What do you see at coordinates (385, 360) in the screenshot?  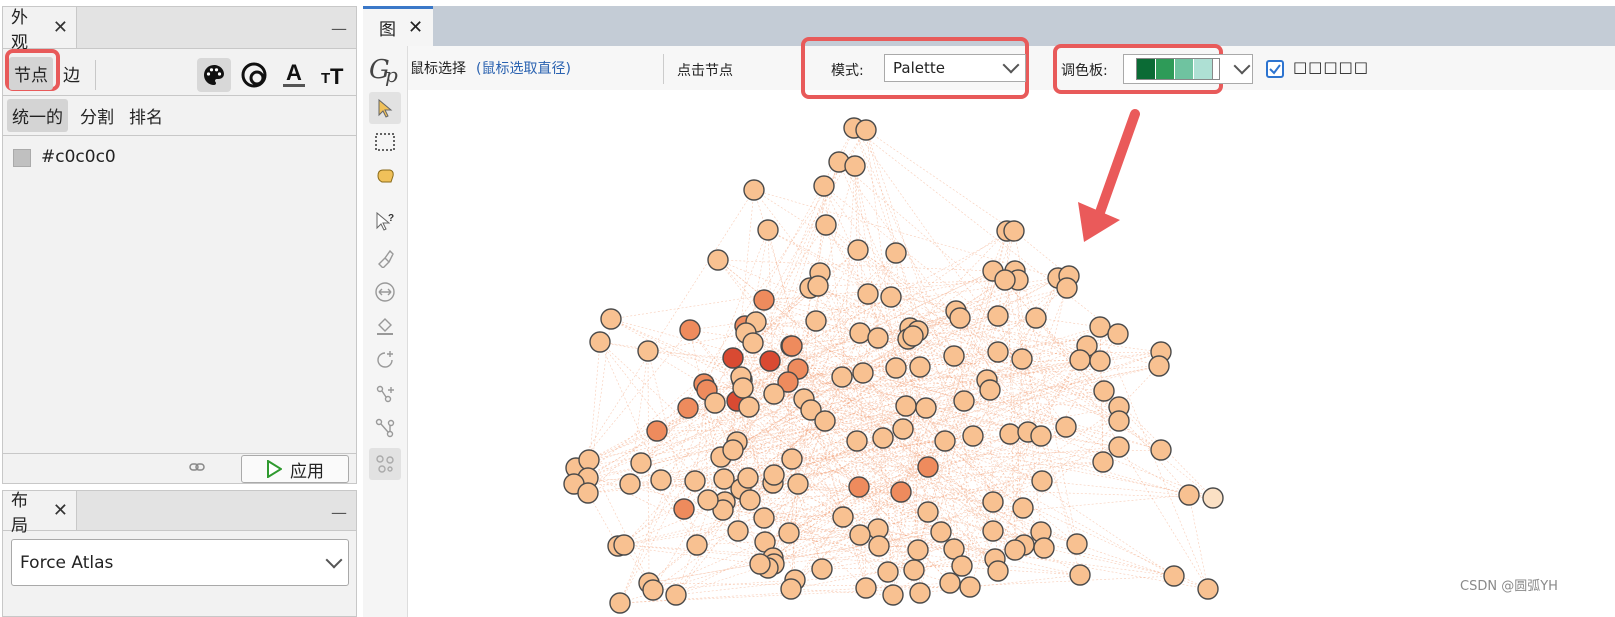 I see `rotate-tool-button` at bounding box center [385, 360].